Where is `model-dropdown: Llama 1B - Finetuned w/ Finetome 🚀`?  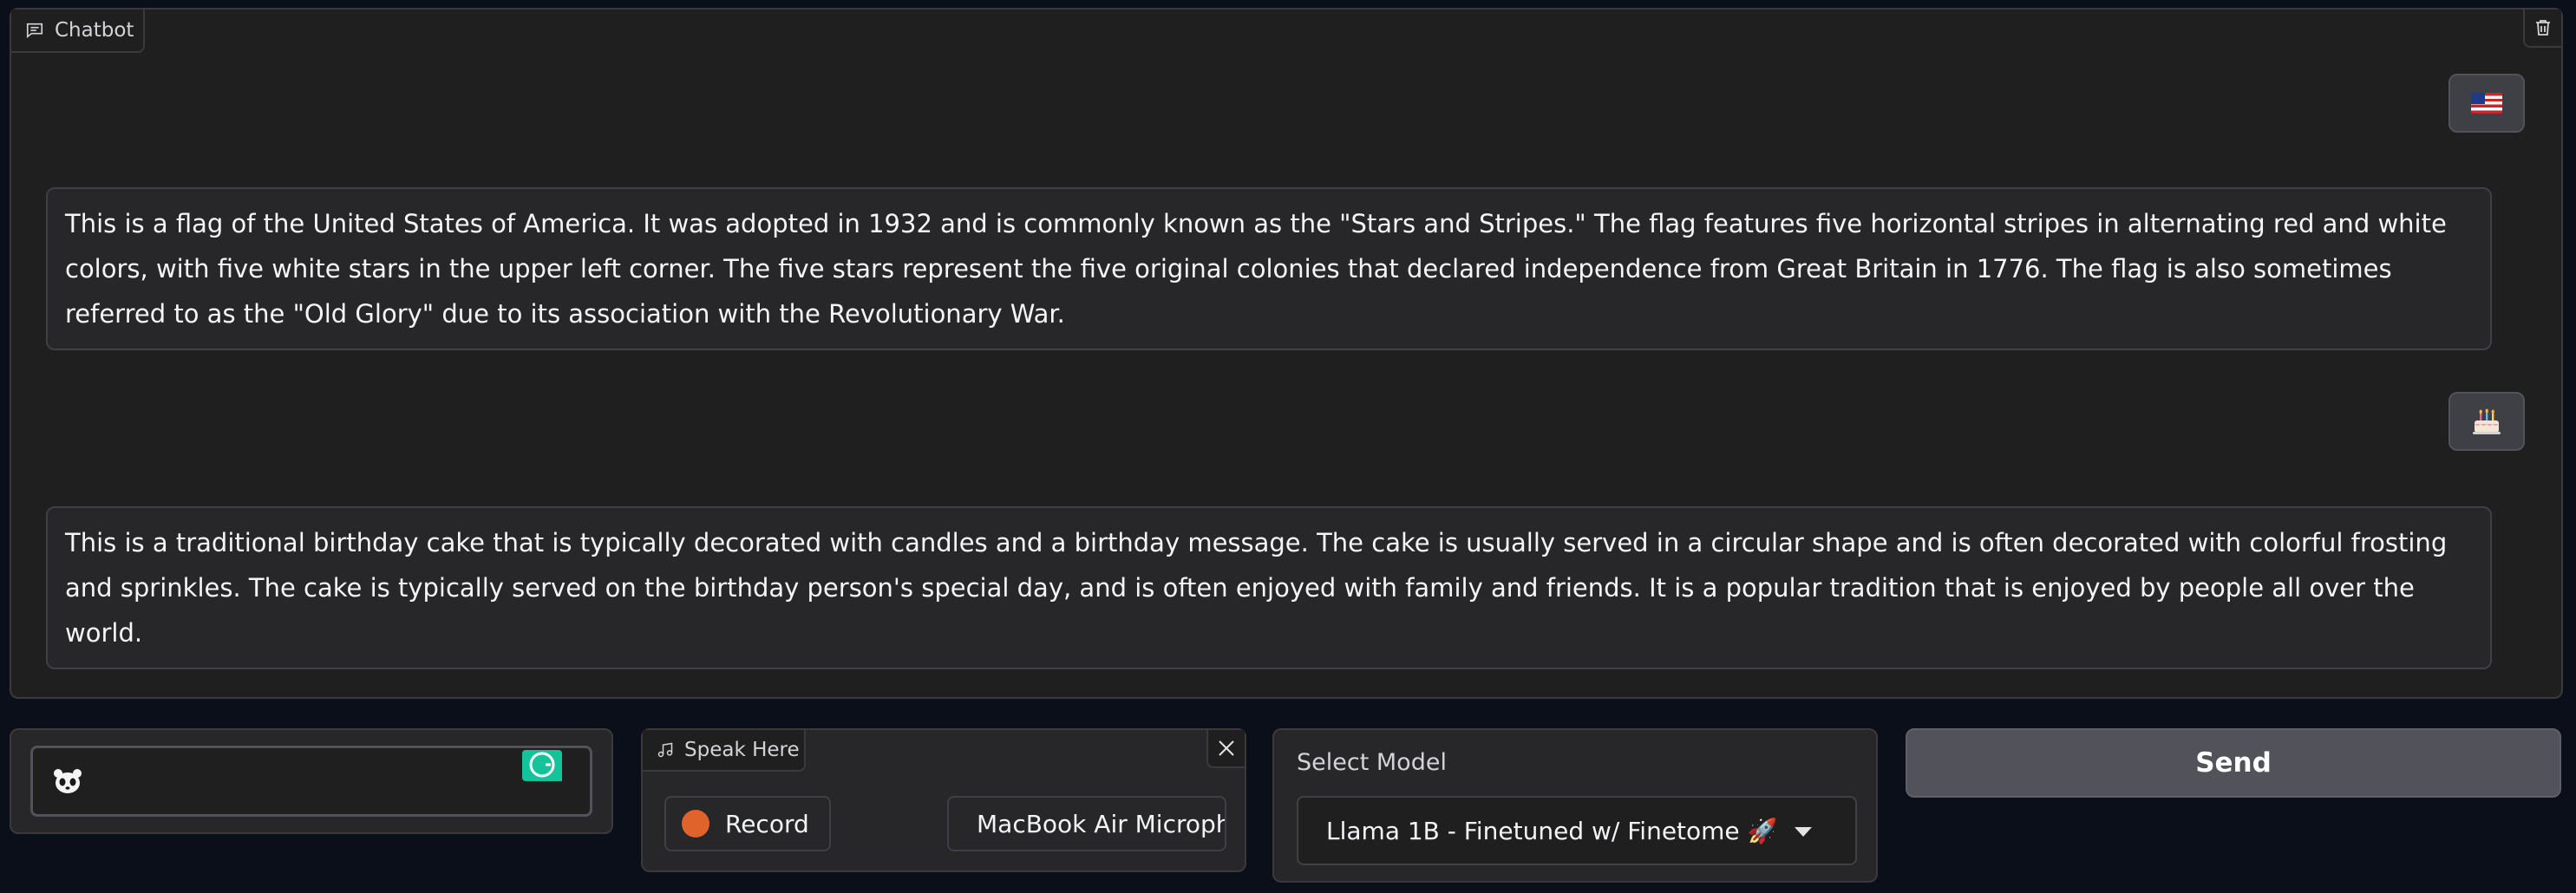
model-dropdown: Llama 1B - Finetuned w/ Finetome 🚀 is located at coordinates (1577, 831).